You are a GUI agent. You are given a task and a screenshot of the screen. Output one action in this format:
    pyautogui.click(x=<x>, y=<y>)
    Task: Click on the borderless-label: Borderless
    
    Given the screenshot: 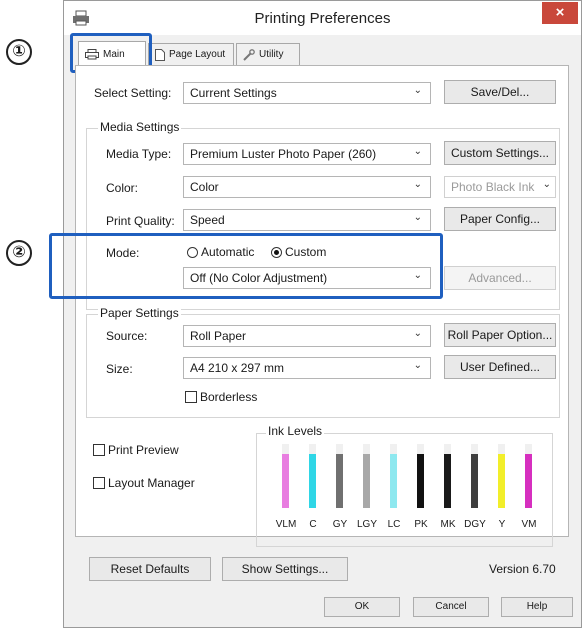 What is the action you would take?
    pyautogui.click(x=229, y=397)
    